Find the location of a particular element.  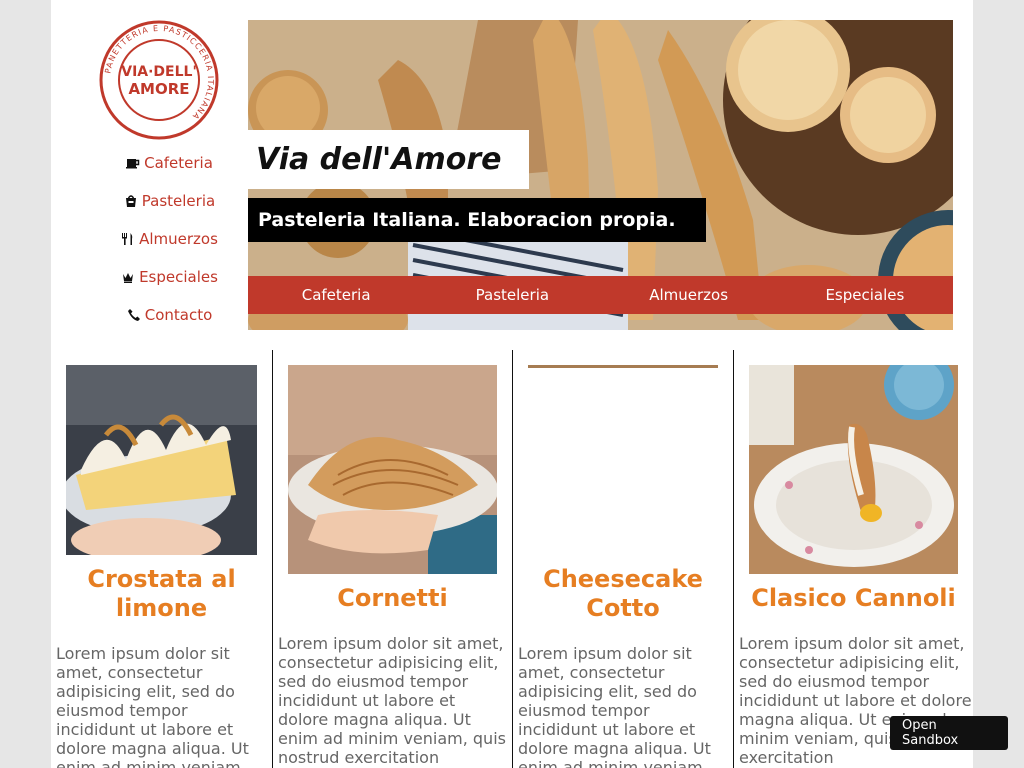

product-title: Cheesecake Cotto is located at coordinates (623, 593).